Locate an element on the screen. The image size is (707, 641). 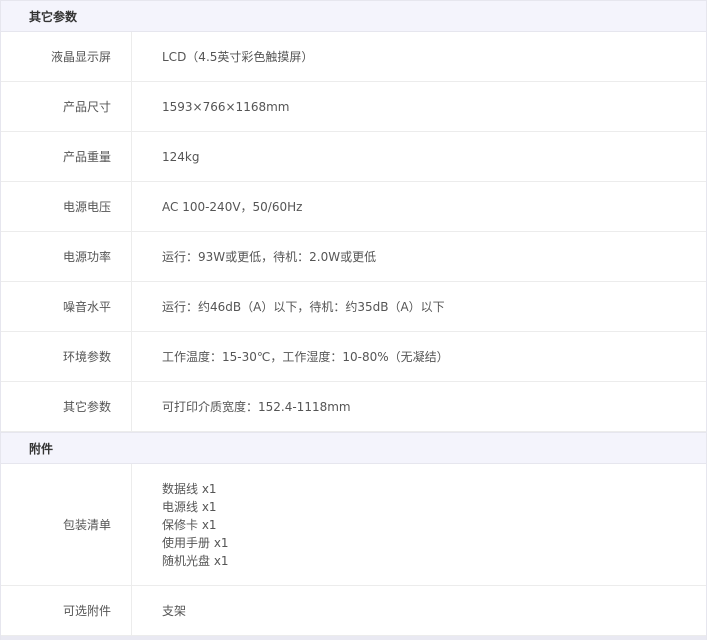
list-item: 数据线 x1 is located at coordinates (189, 488).